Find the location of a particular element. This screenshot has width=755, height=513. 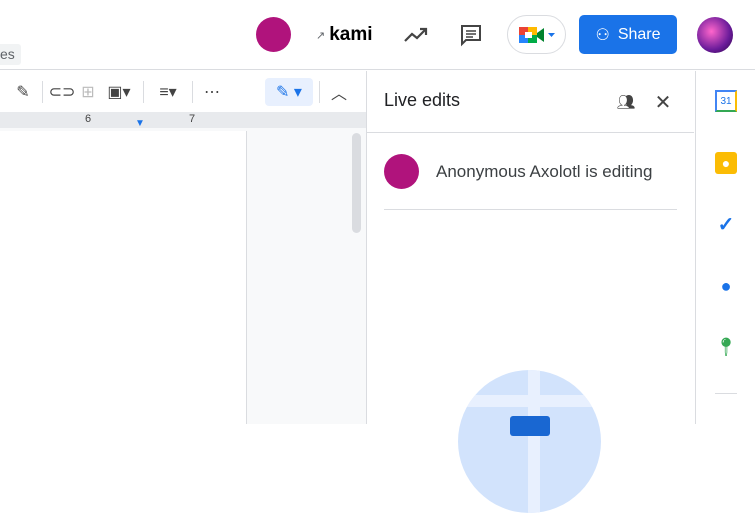

ruler-mark: 7 is located at coordinates (192, 119).